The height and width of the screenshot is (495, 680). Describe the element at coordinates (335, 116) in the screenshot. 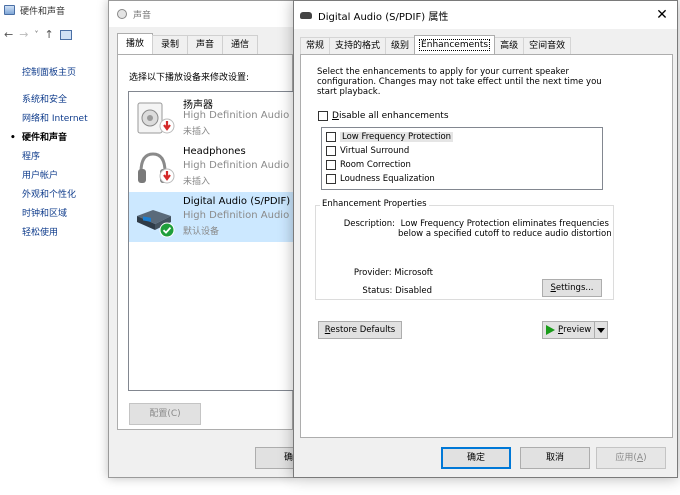

I see `disable-all-mnemonic: D` at that location.